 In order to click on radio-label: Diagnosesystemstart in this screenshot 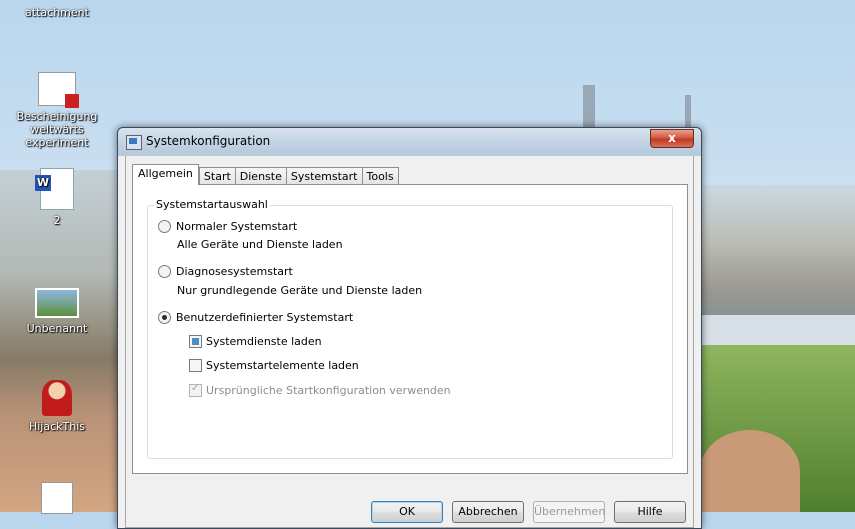, I will do `click(234, 271)`.